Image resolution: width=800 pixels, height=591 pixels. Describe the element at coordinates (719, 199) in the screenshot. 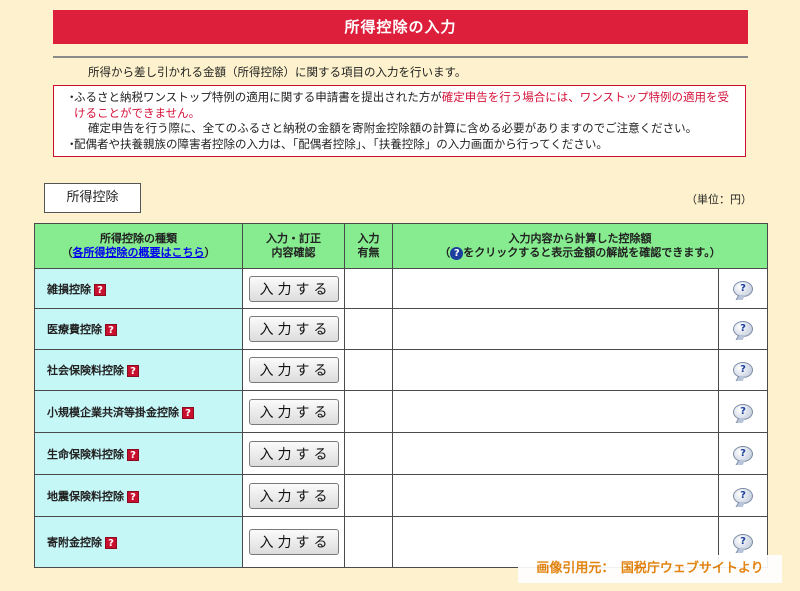

I see `unit-label: （単位：円）` at that location.